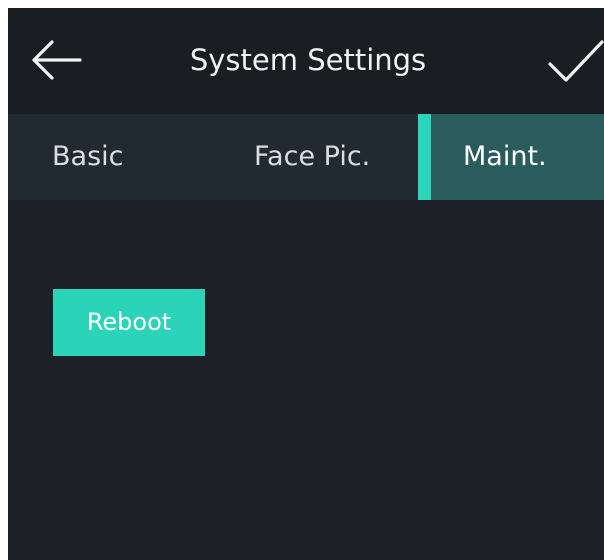  I want to click on tab-face-pic: Face Pic., so click(312, 157).